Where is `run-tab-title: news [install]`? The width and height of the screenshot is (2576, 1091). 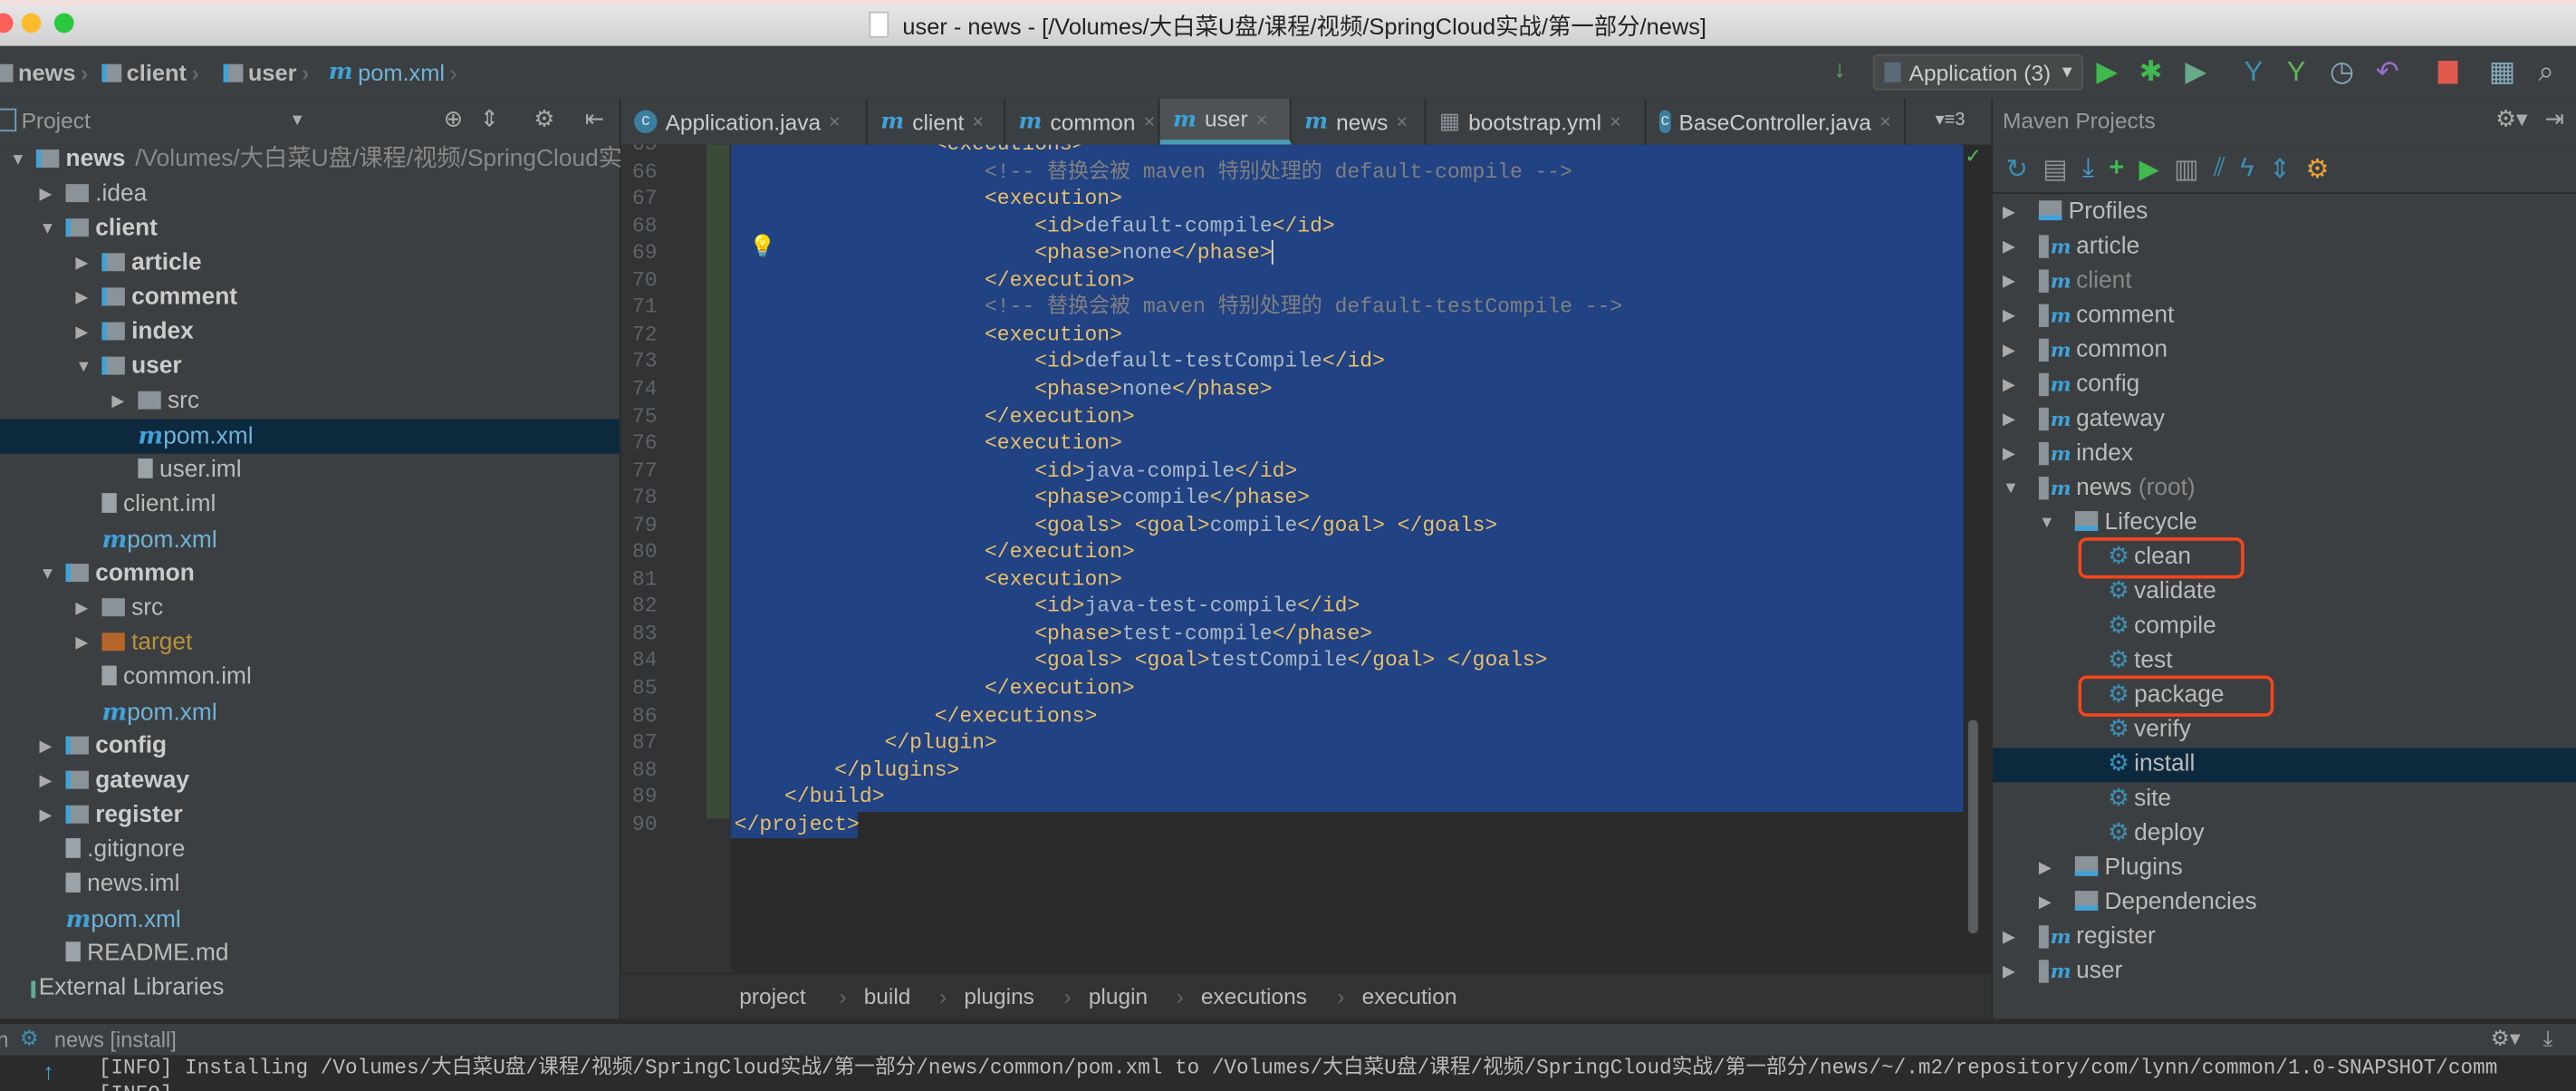 run-tab-title: news [install] is located at coordinates (115, 1040).